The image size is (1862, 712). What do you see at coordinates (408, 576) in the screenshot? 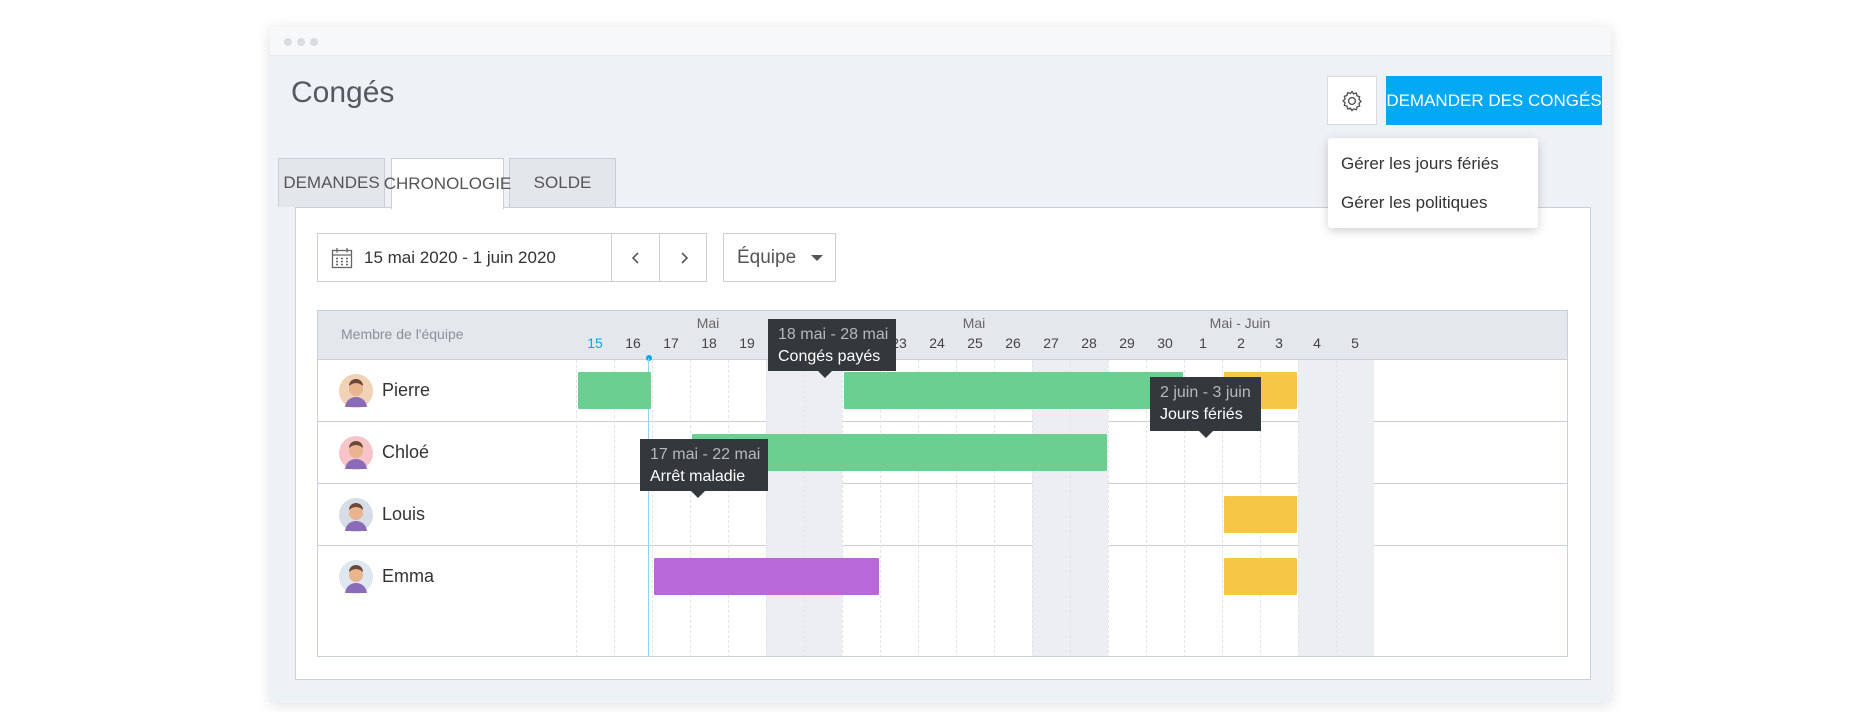
I see `member-name: Emma` at bounding box center [408, 576].